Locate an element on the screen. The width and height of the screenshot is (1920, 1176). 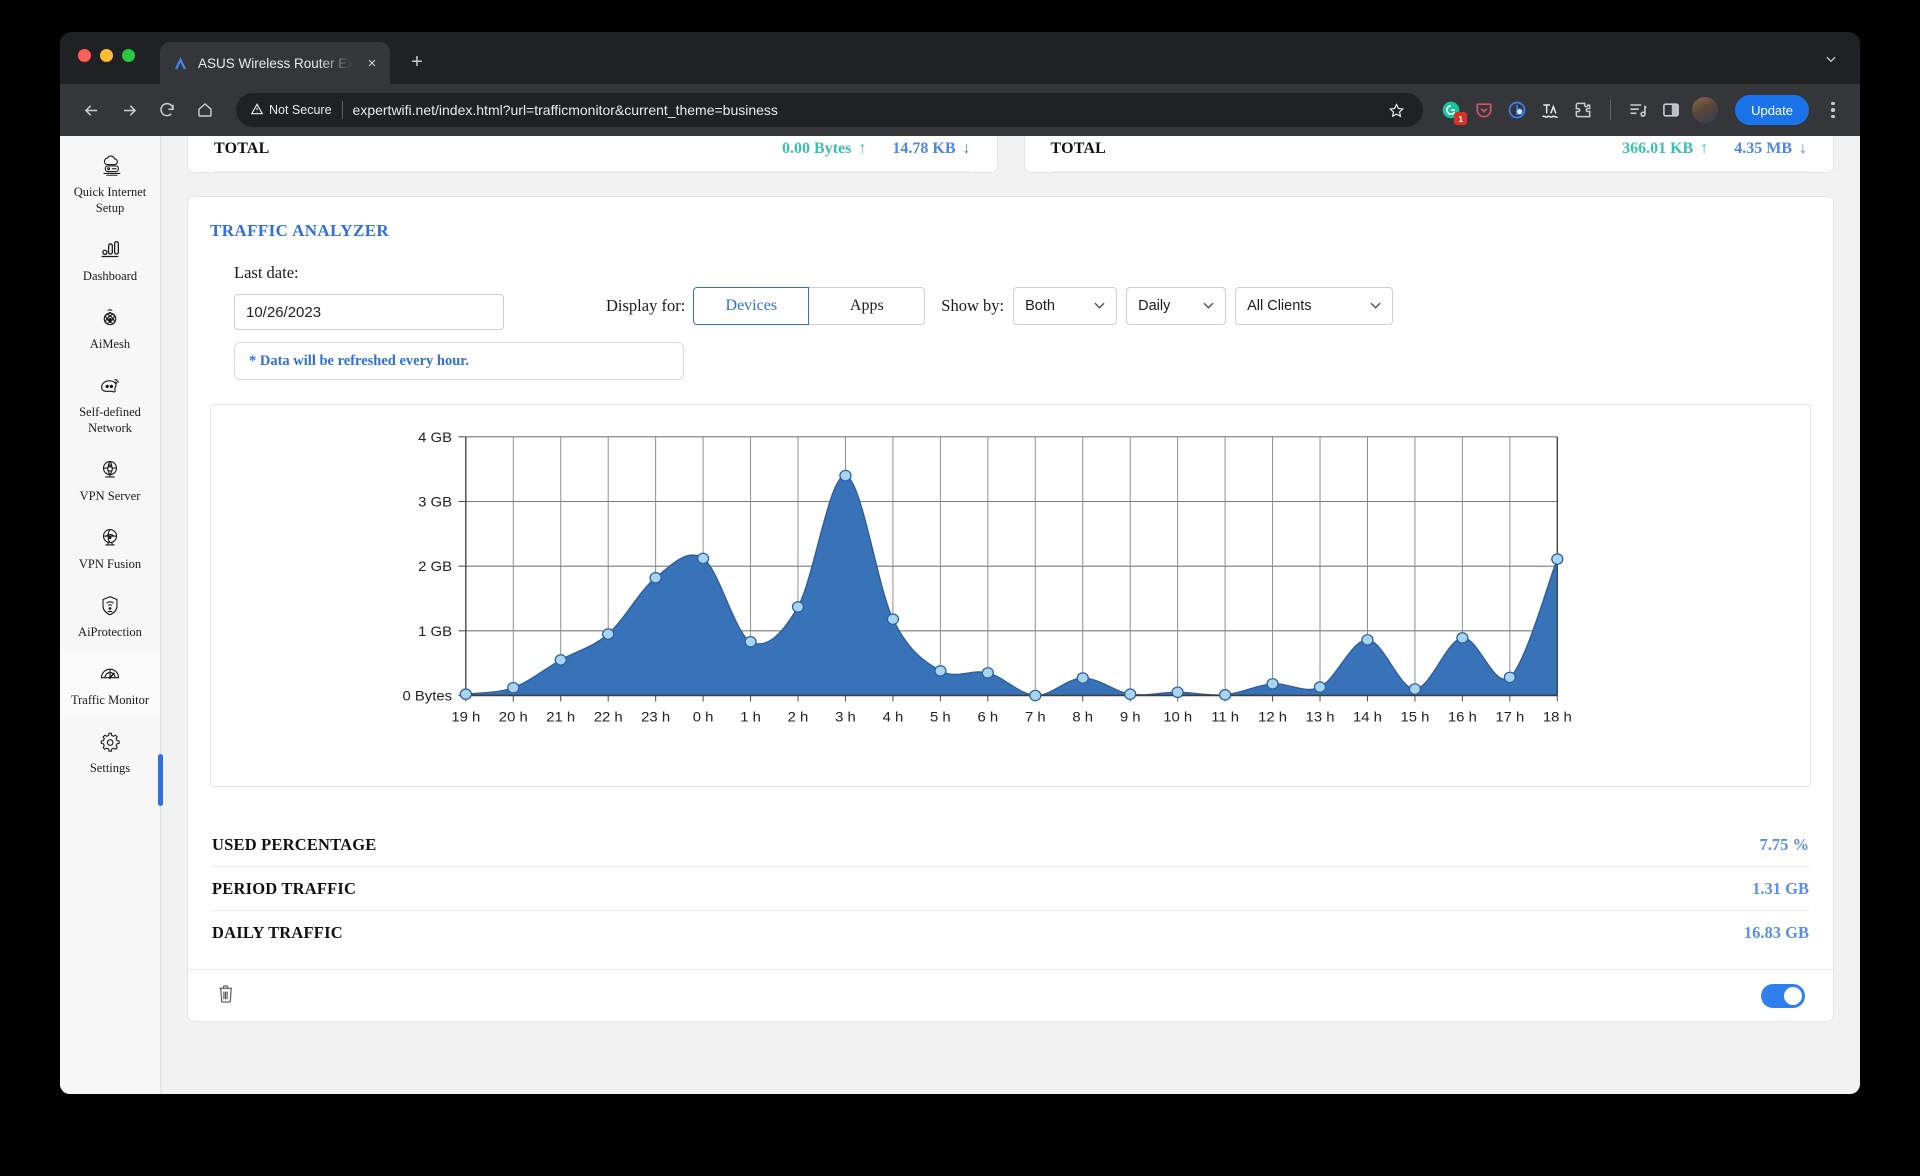
sidebar-item-settings: Settings is located at coordinates (110, 752).